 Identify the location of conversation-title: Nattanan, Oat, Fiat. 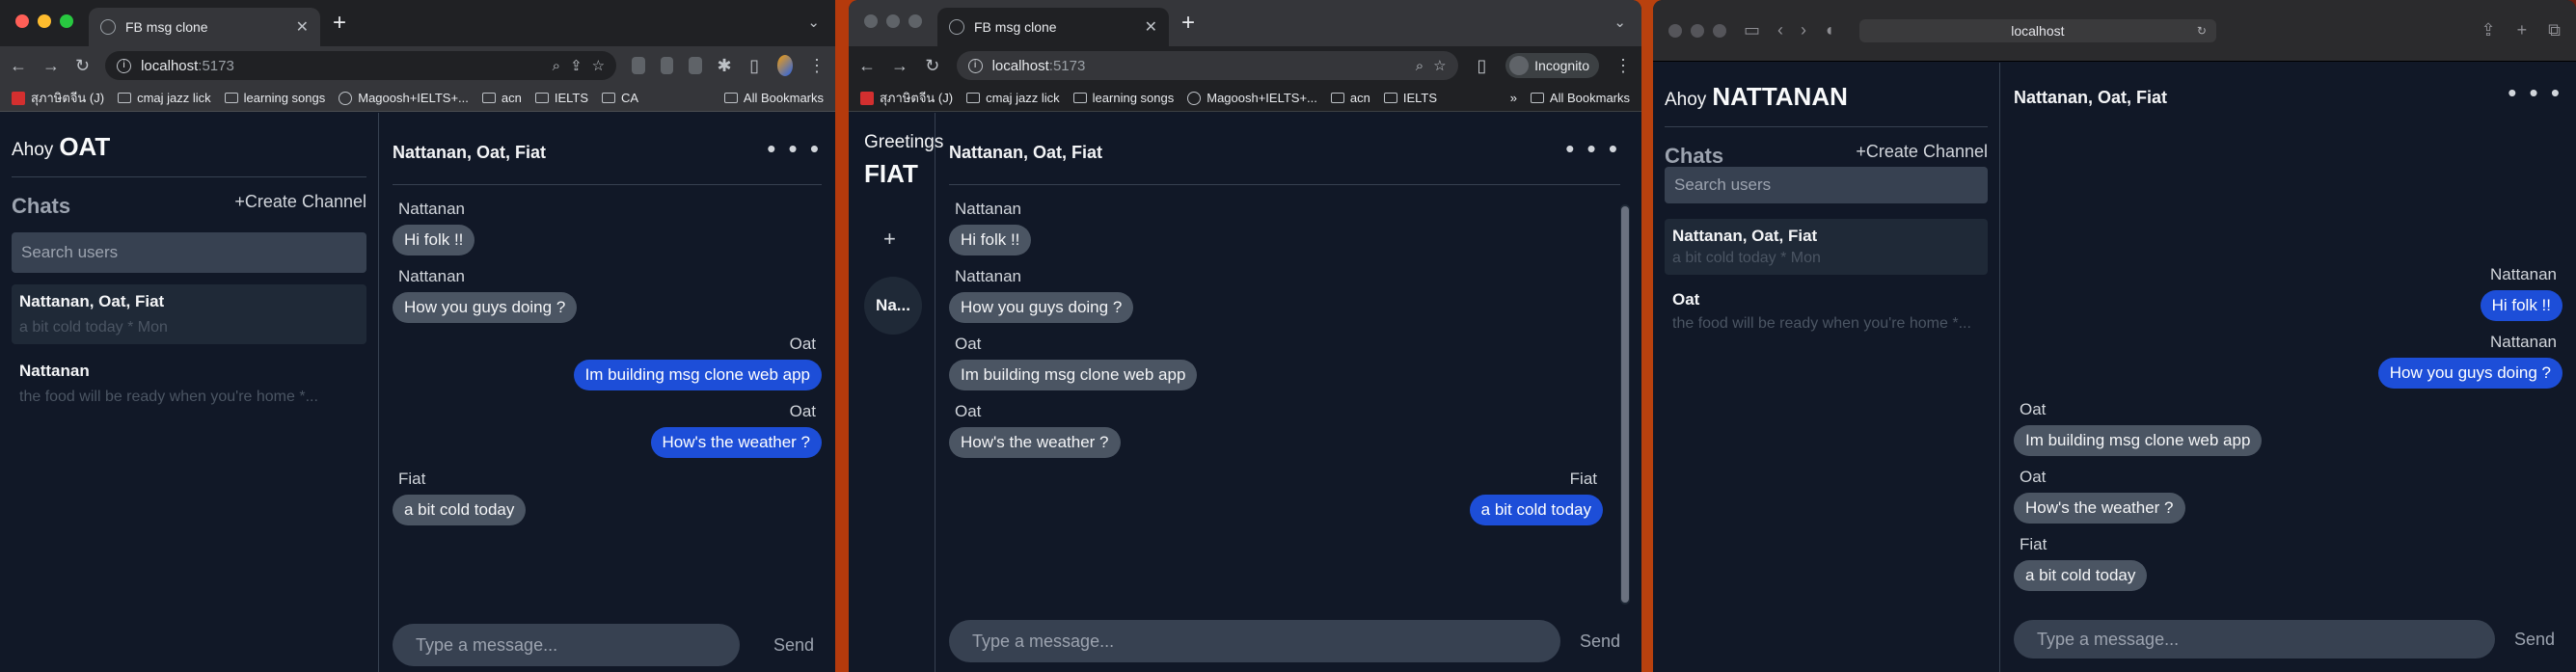
(2091, 97).